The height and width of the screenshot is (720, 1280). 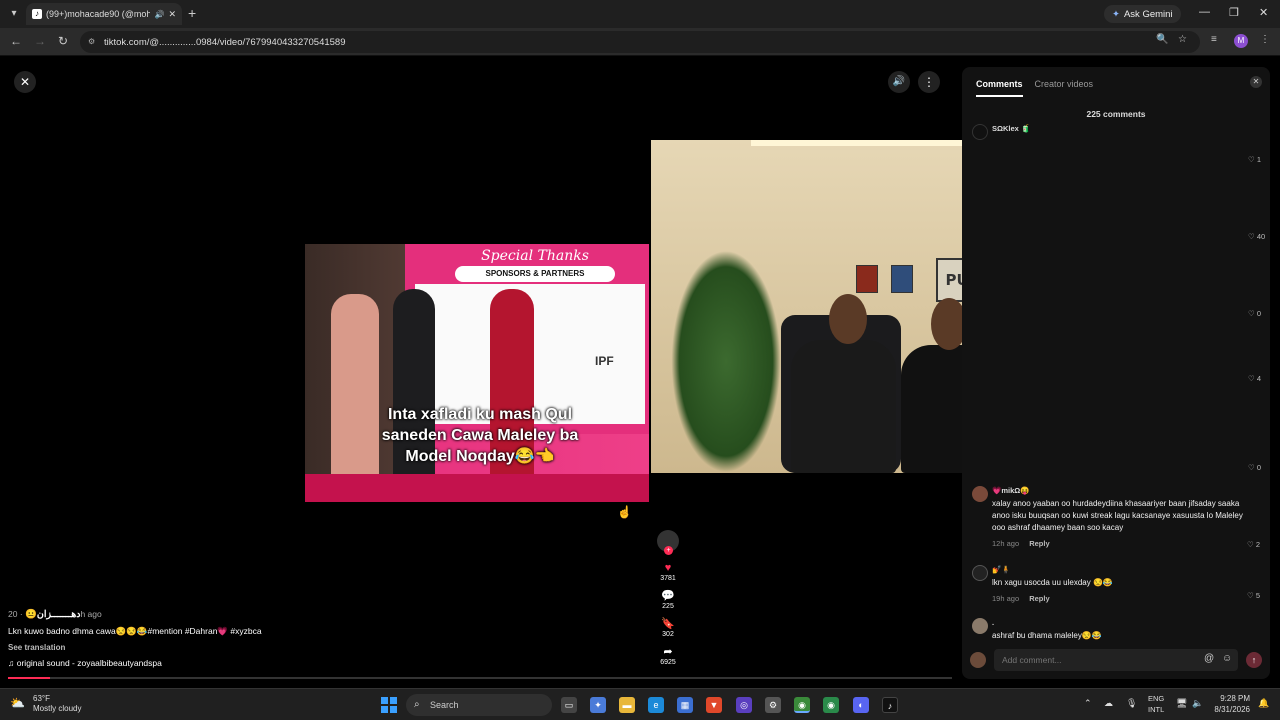 What do you see at coordinates (1214, 39) in the screenshot?
I see `reading-list-icon: ≡` at bounding box center [1214, 39].